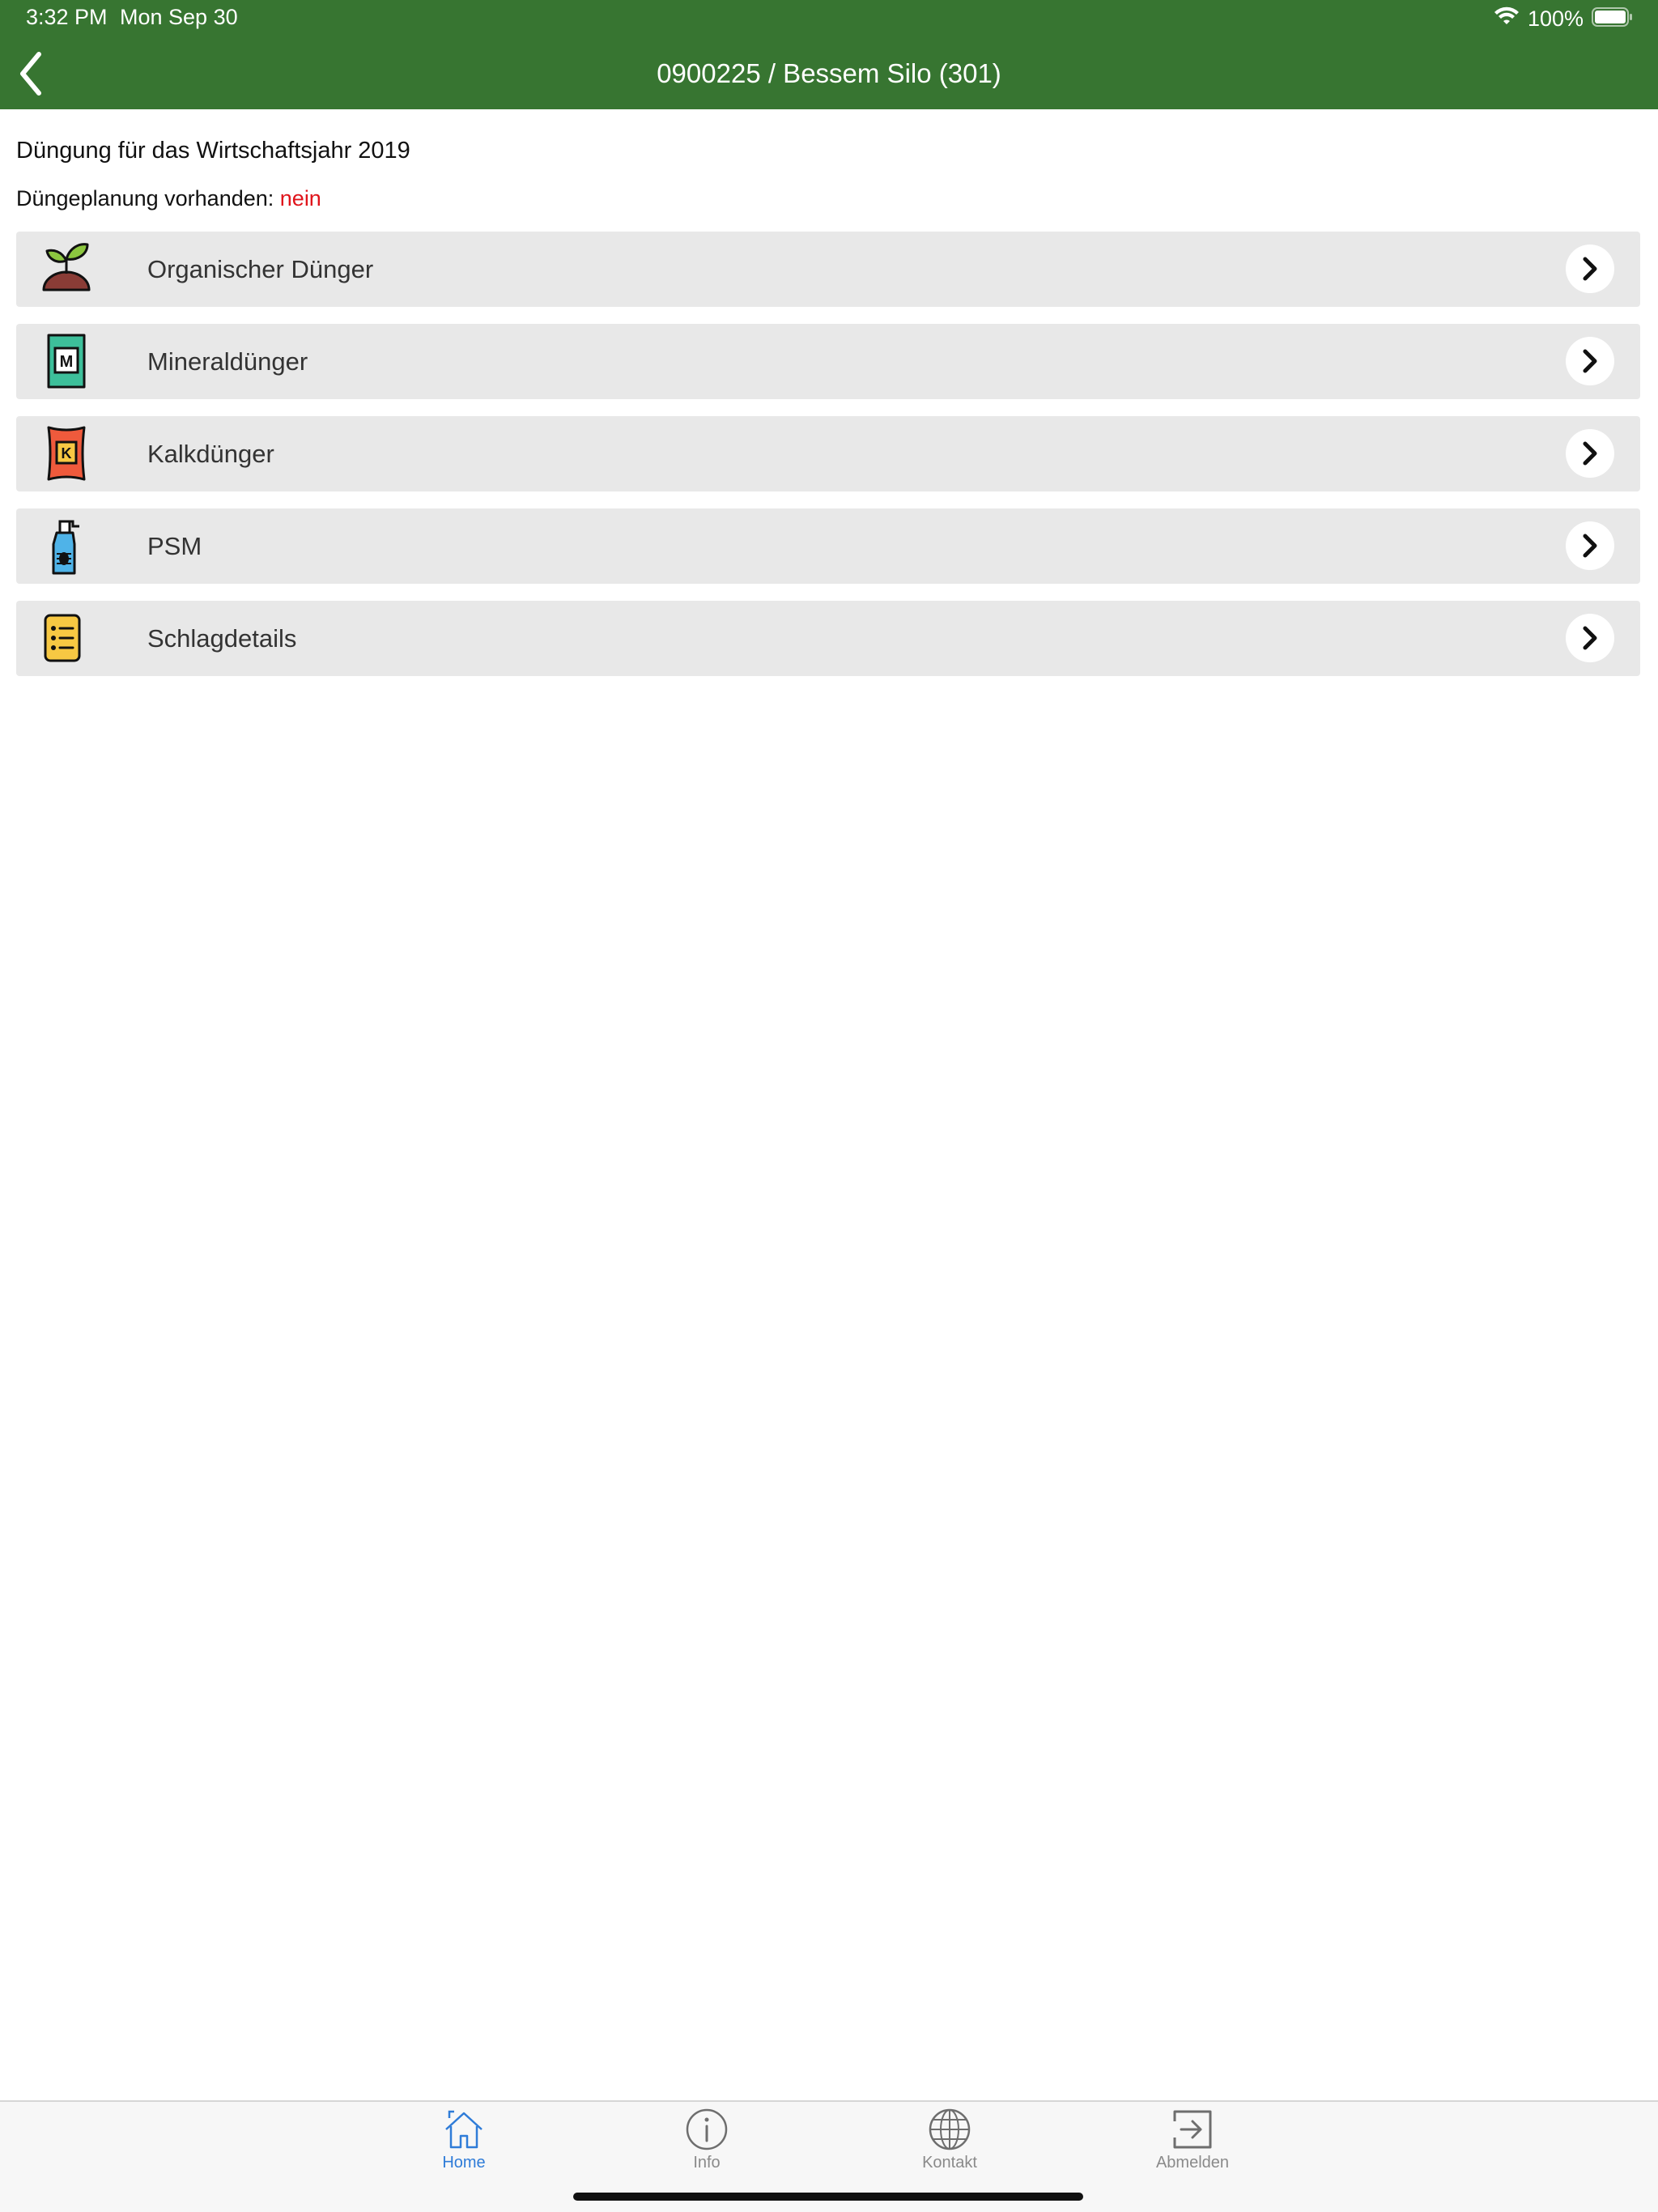 The height and width of the screenshot is (2212, 1658). What do you see at coordinates (67, 17) in the screenshot?
I see `status-time: 3:32 PM` at bounding box center [67, 17].